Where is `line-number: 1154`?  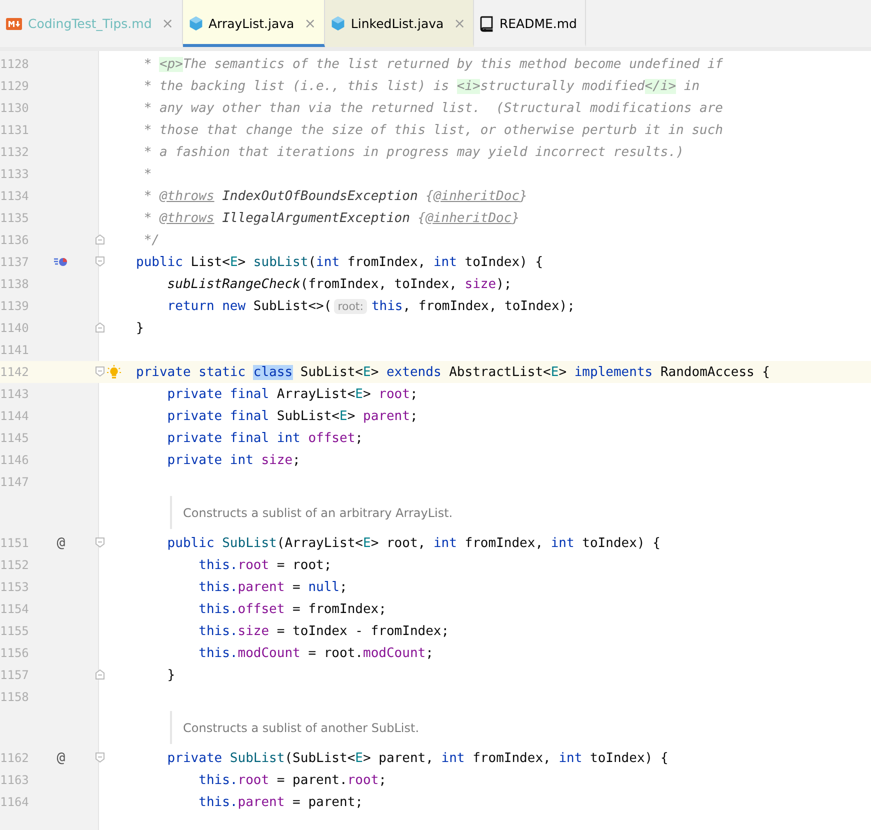 line-number: 1154 is located at coordinates (15, 609).